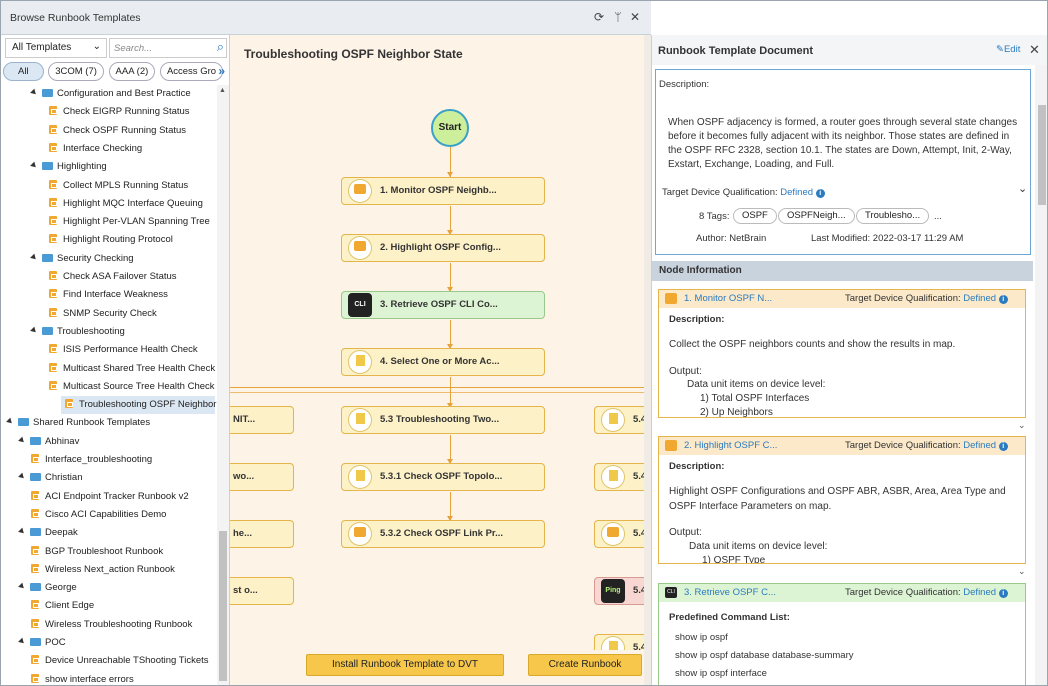 The height and width of the screenshot is (686, 1048). Describe the element at coordinates (1008, 49) in the screenshot. I see `edit-button: ✎Edit` at that location.